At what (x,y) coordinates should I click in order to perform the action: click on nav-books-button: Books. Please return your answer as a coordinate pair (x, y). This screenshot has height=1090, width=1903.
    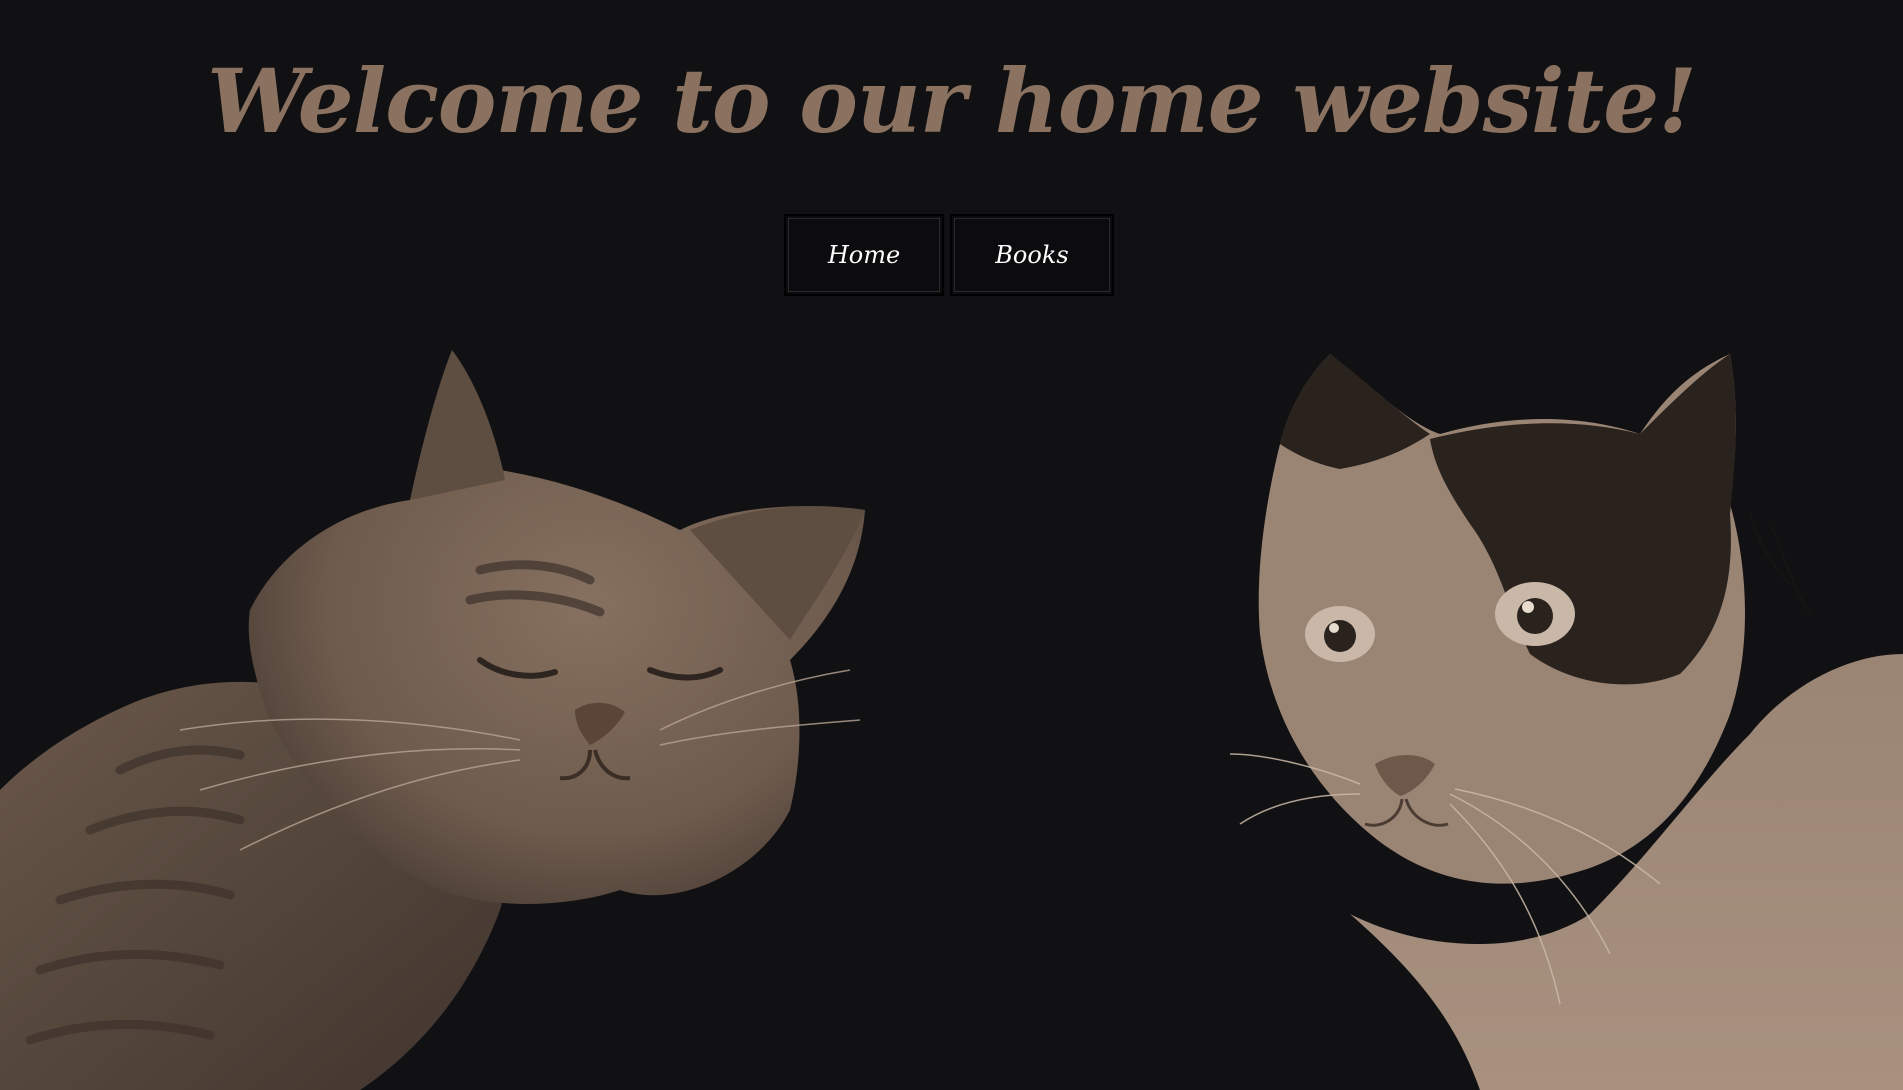
    Looking at the image, I should click on (1032, 255).